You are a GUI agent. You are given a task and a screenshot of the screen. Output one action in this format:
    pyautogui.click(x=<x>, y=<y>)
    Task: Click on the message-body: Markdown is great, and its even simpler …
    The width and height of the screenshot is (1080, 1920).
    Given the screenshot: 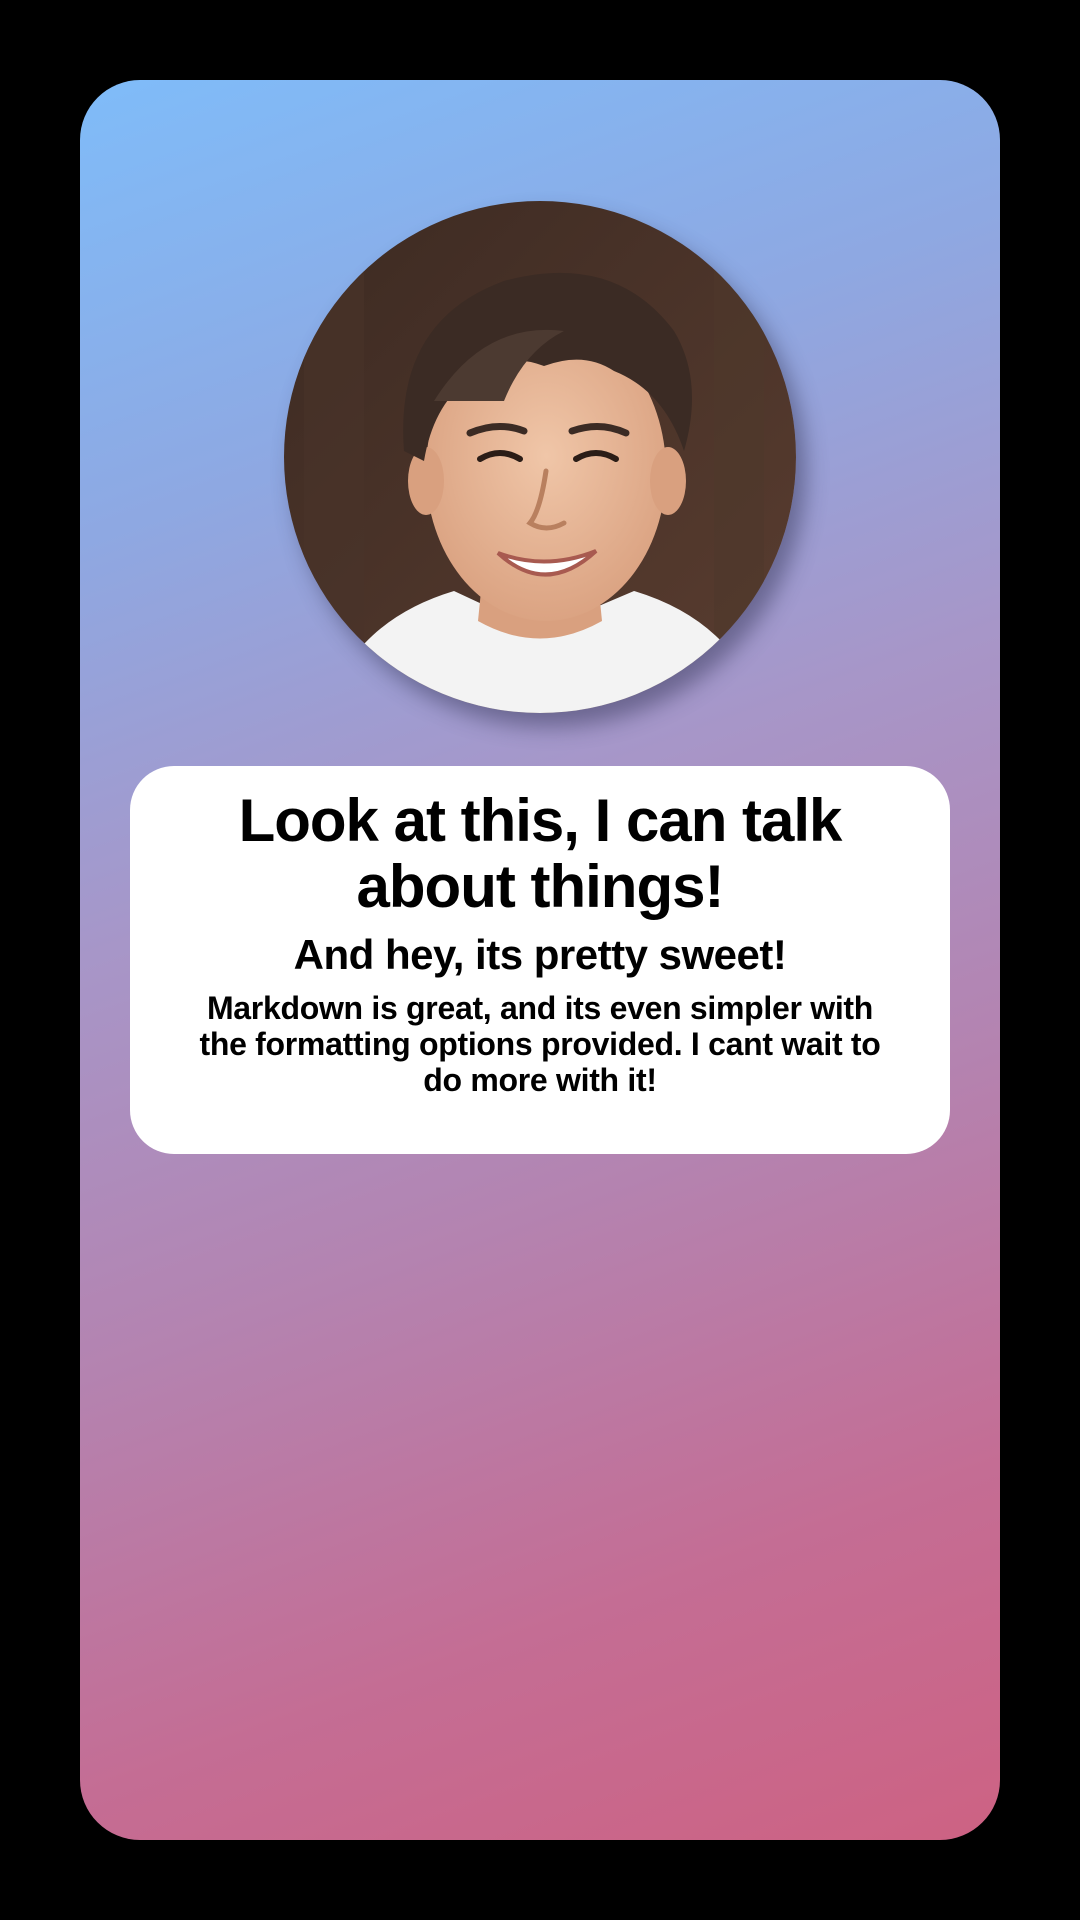 What is the action you would take?
    pyautogui.click(x=540, y=1044)
    